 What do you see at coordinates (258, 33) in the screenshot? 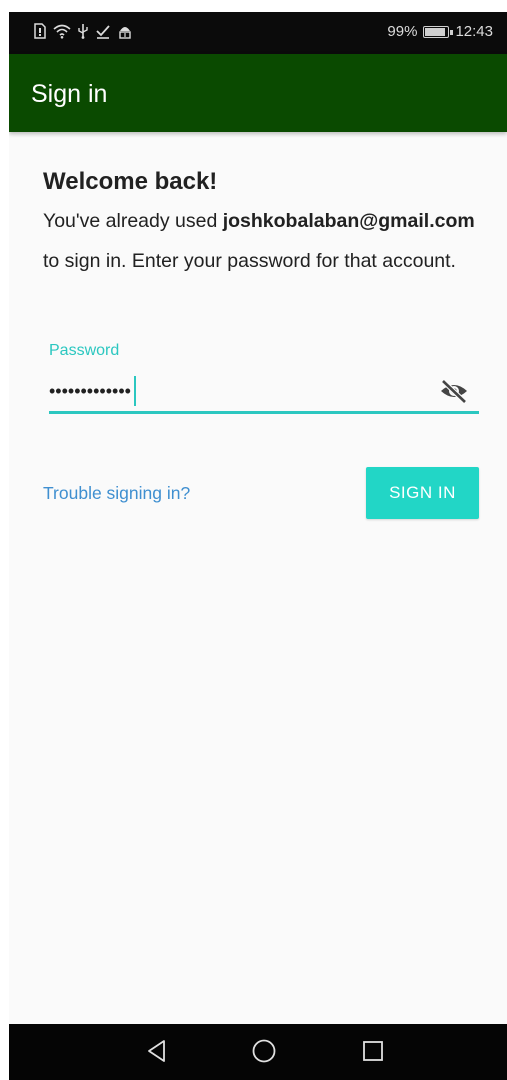
I see `status-bar: 99% 12:43` at bounding box center [258, 33].